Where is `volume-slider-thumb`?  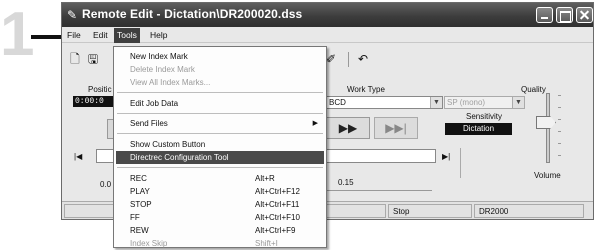 volume-slider-thumb is located at coordinates (546, 122).